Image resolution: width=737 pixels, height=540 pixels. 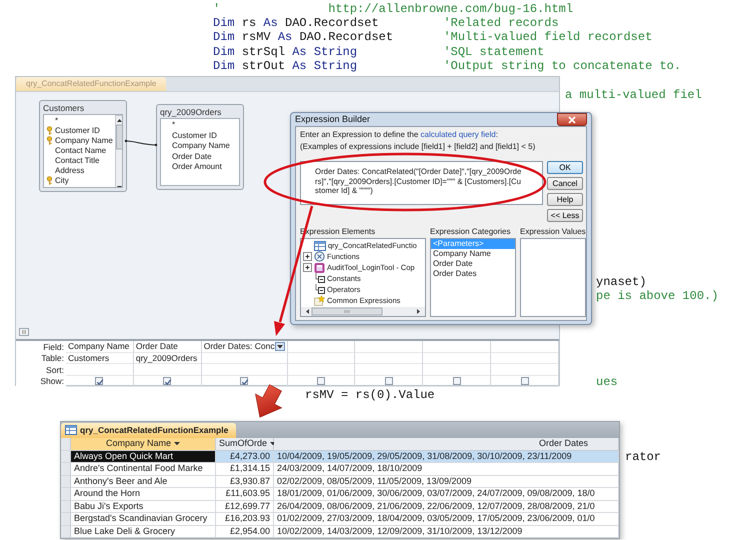 What do you see at coordinates (148, 430) in the screenshot?
I see `datasheet-tab: qry_ConcatRelatedFunctionExample` at bounding box center [148, 430].